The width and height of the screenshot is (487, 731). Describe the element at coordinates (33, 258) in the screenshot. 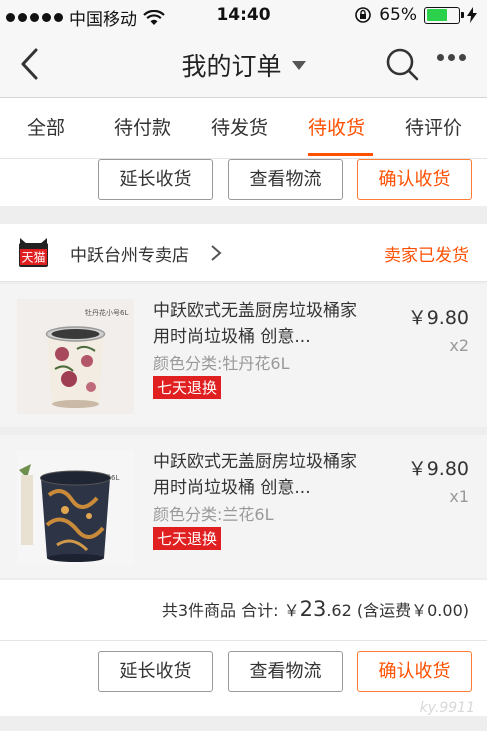

I see `tmall-logo-text: 天猫` at that location.